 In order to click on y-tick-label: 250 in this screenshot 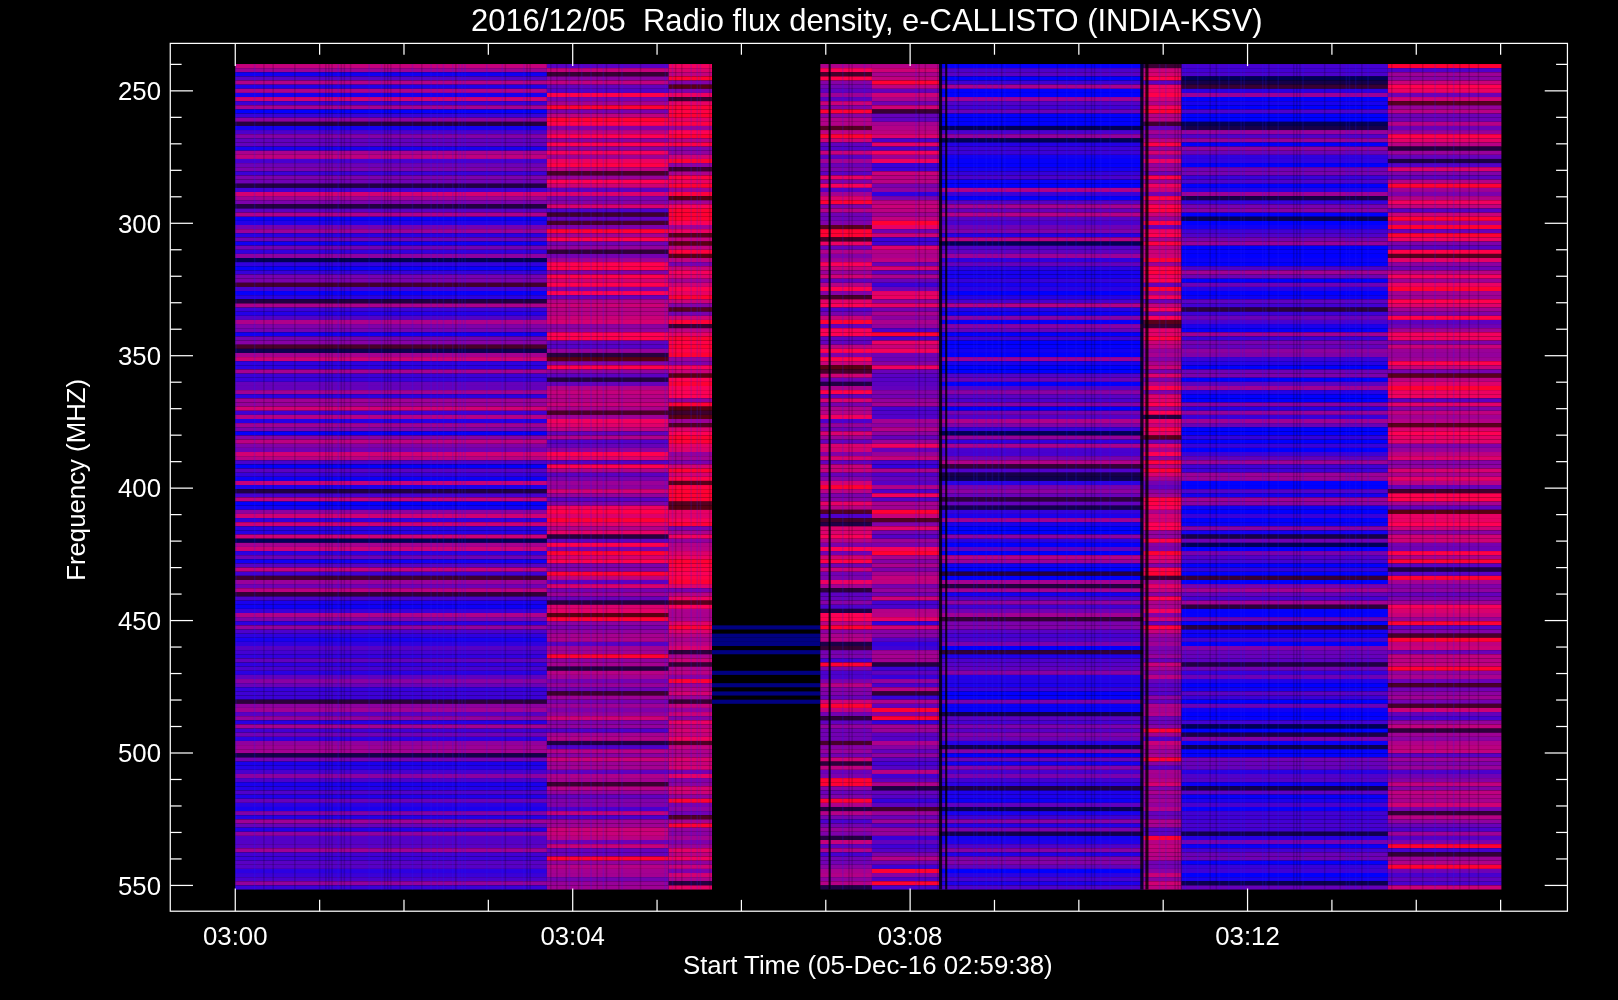, I will do `click(139, 91)`.